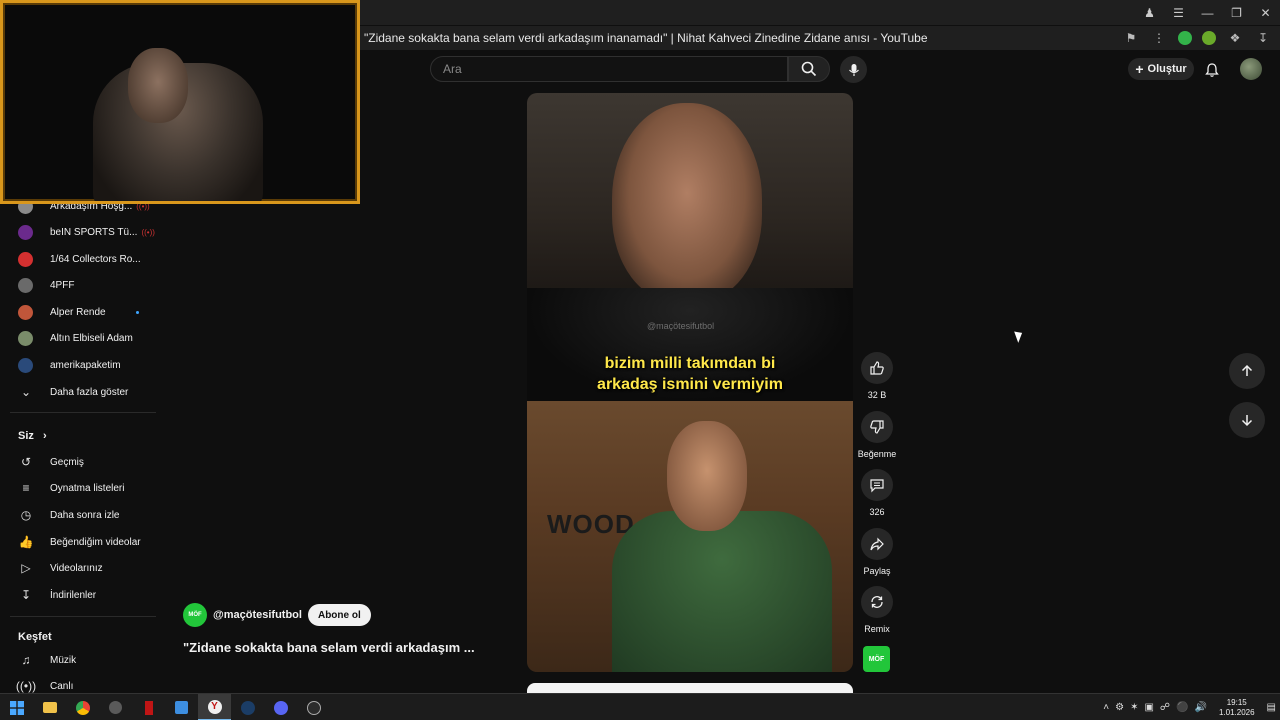  Describe the element at coordinates (26, 542) in the screenshot. I see `thumb-up-icon: 👍` at that location.